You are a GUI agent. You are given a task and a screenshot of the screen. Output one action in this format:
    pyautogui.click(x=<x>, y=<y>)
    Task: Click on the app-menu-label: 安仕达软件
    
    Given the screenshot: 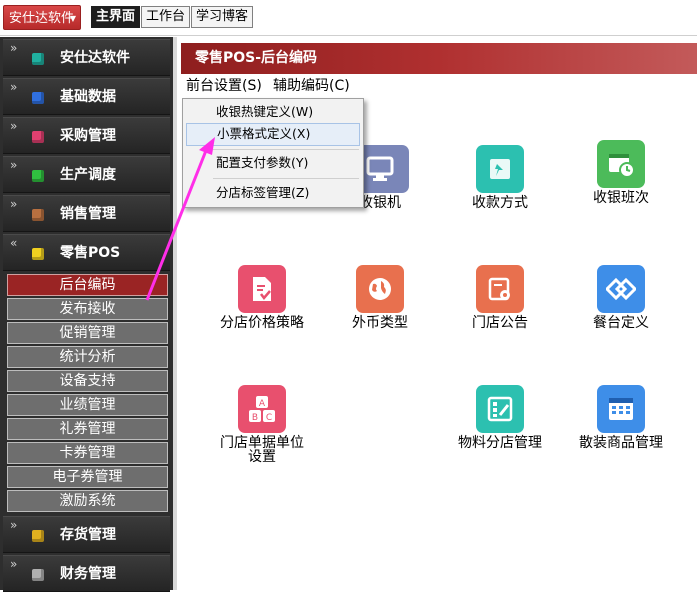 What is the action you would take?
    pyautogui.click(x=42, y=18)
    